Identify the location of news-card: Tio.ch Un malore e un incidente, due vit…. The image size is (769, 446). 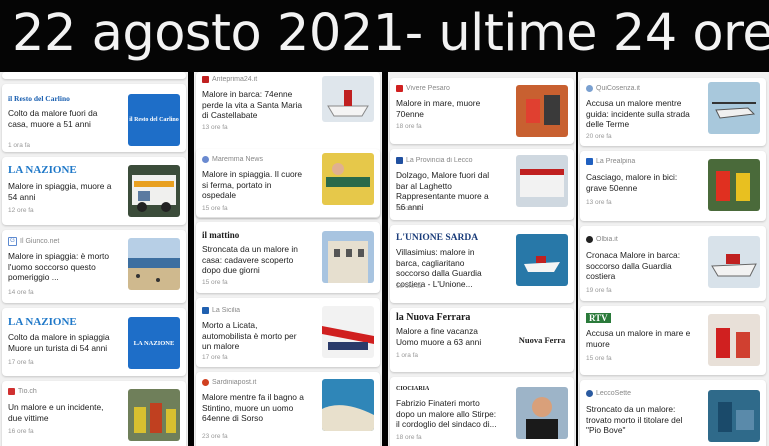
(94, 413).